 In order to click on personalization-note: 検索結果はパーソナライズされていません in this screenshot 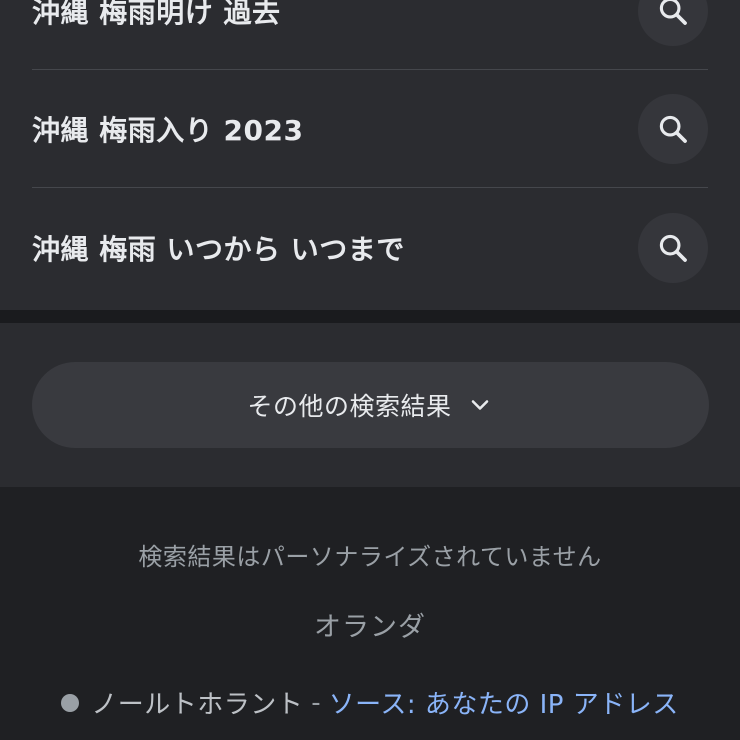, I will do `click(370, 557)`.